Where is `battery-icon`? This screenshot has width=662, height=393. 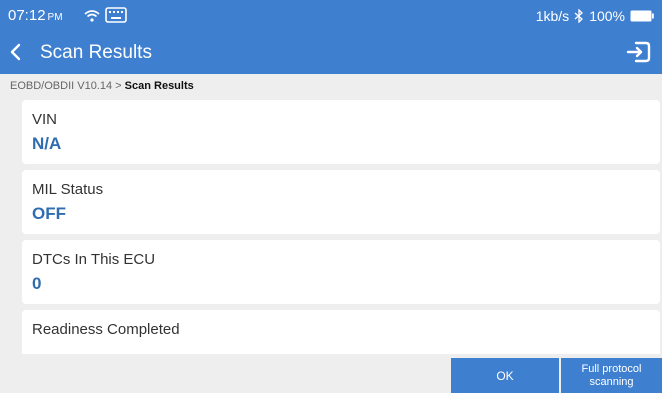 battery-icon is located at coordinates (642, 16).